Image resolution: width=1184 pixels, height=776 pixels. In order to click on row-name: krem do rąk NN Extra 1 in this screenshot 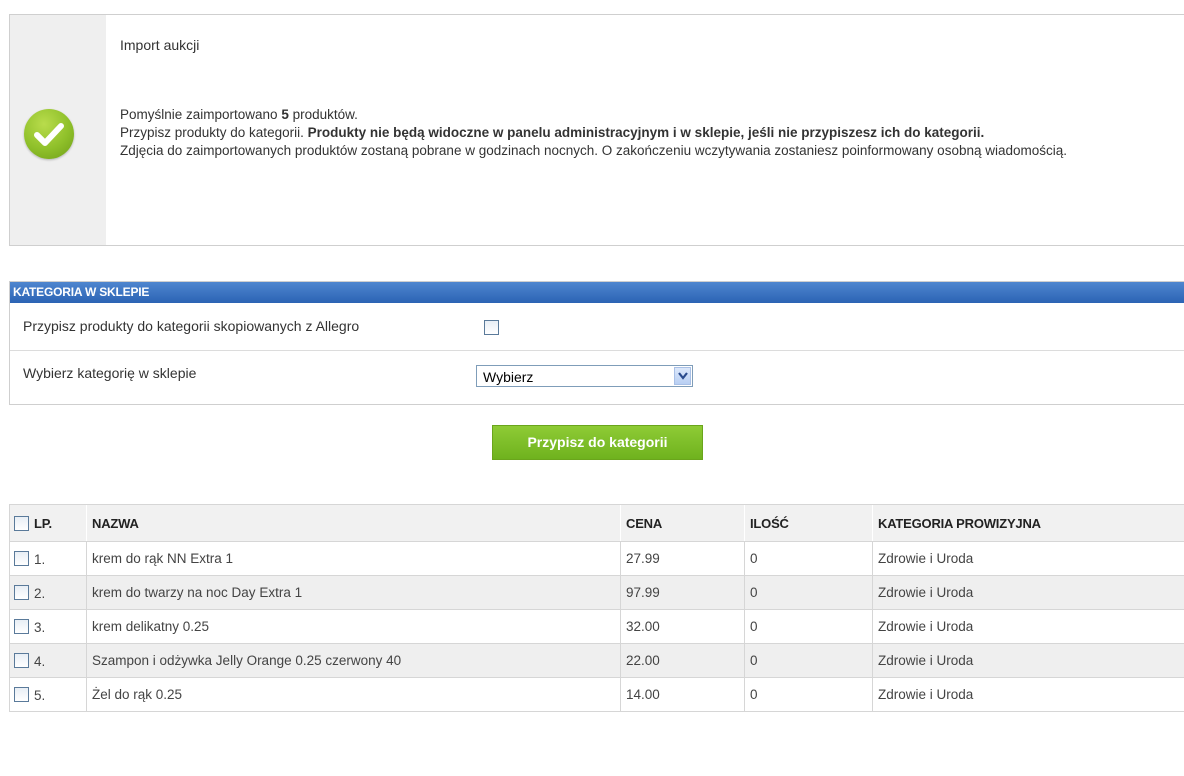, I will do `click(353, 558)`.